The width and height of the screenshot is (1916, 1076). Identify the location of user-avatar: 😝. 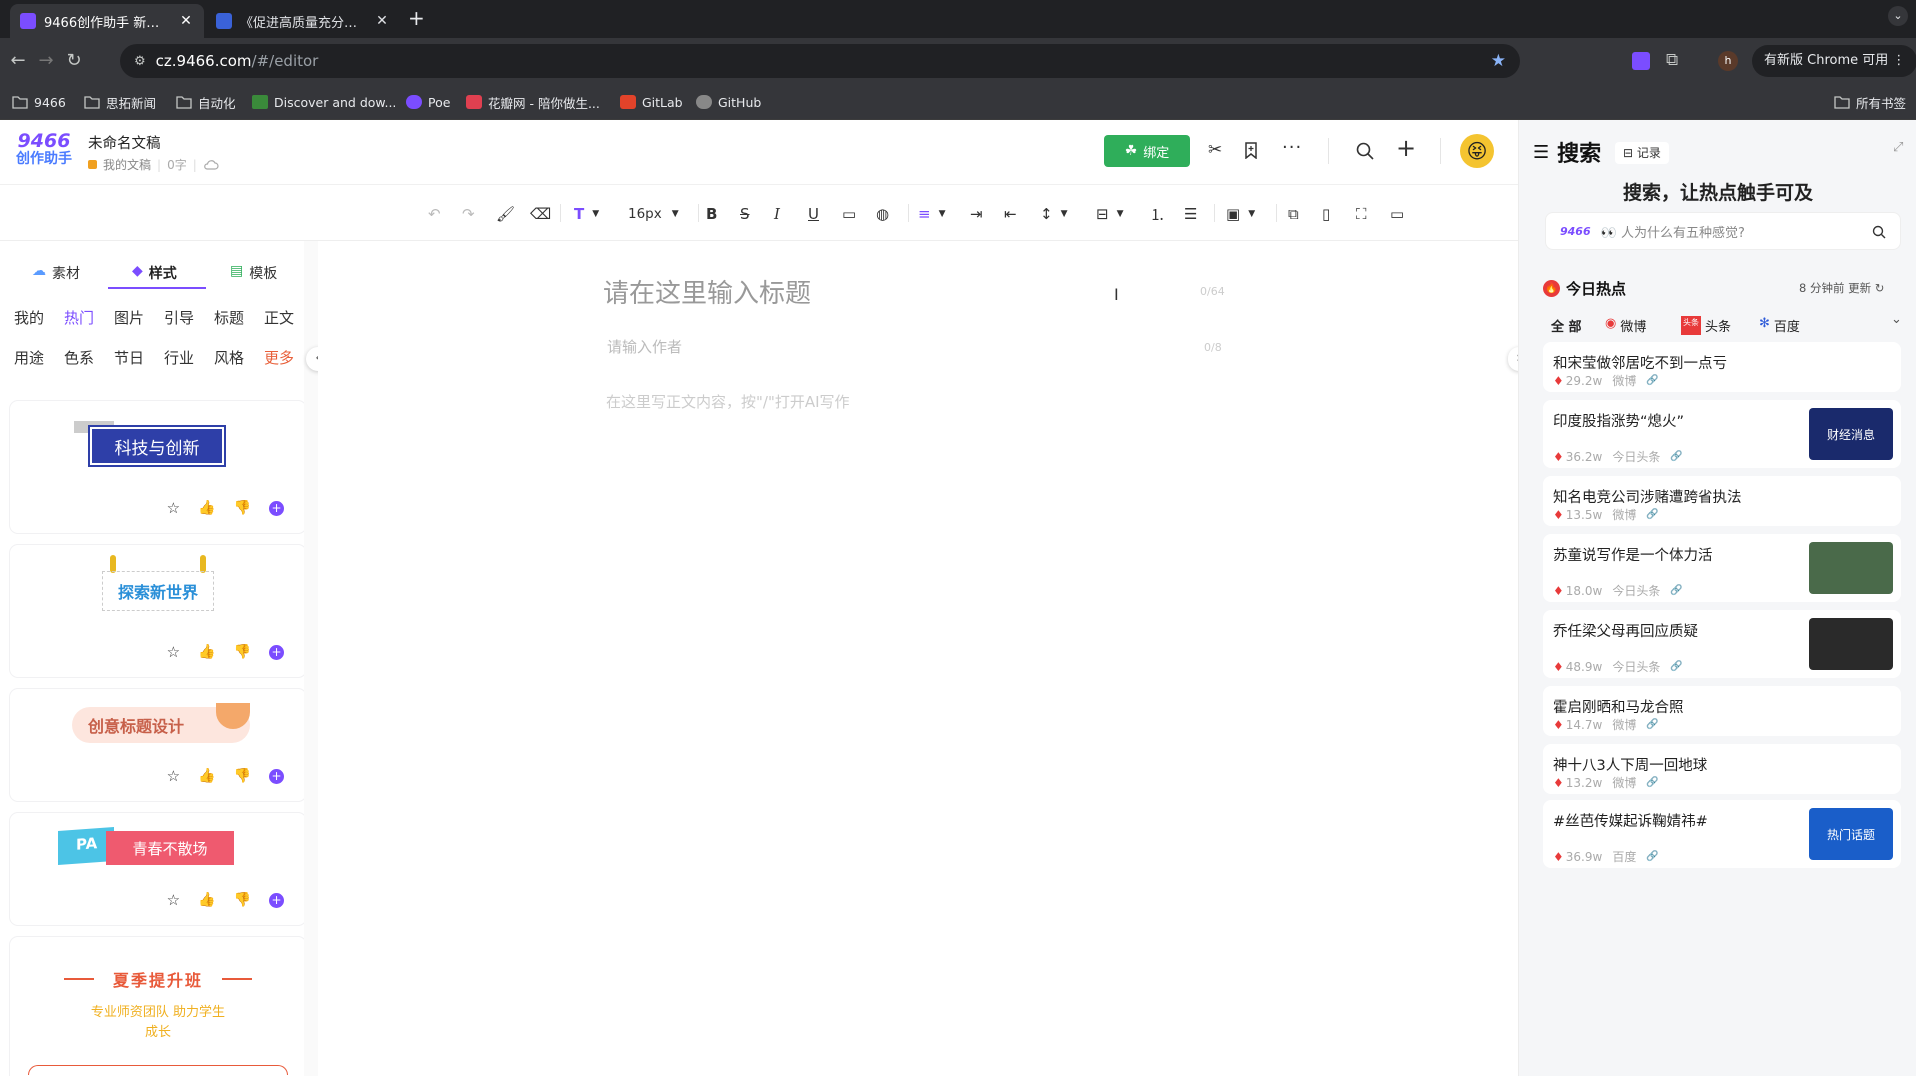
(1477, 151).